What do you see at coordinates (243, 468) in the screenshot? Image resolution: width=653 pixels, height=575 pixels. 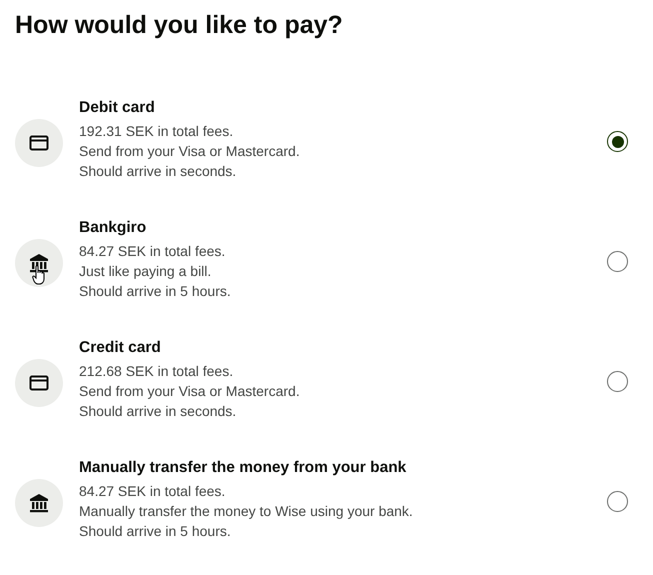 I see `option-title: Manually transfer the money from your bank` at bounding box center [243, 468].